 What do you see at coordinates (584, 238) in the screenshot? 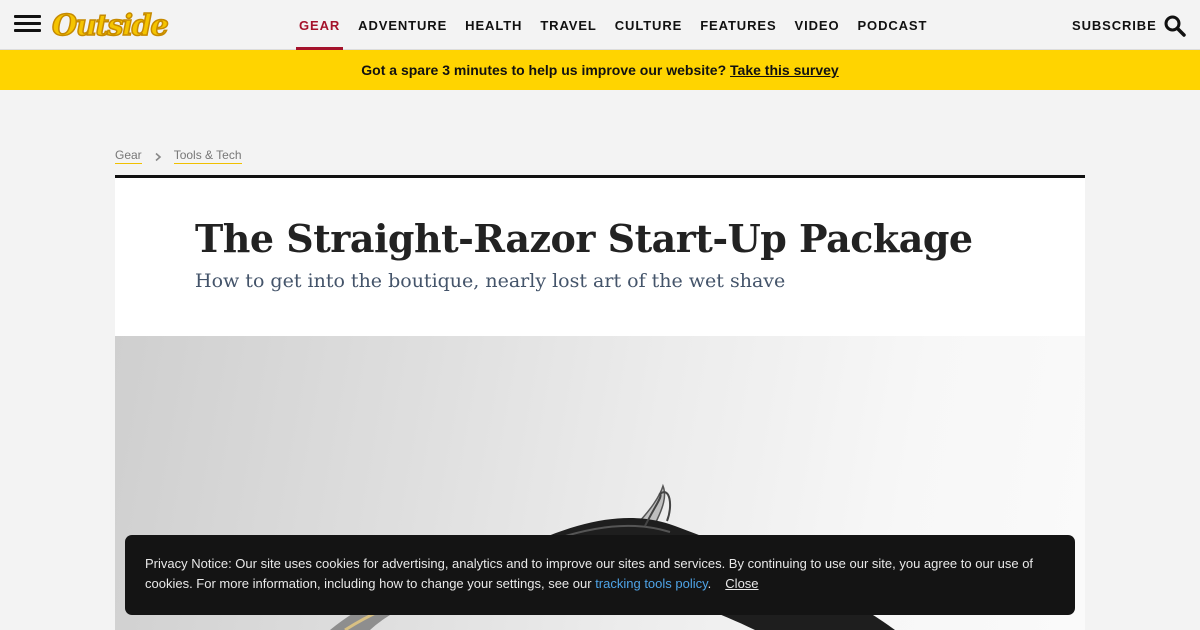
I see `article-title: The Straight-Razor Start-Up Package` at bounding box center [584, 238].